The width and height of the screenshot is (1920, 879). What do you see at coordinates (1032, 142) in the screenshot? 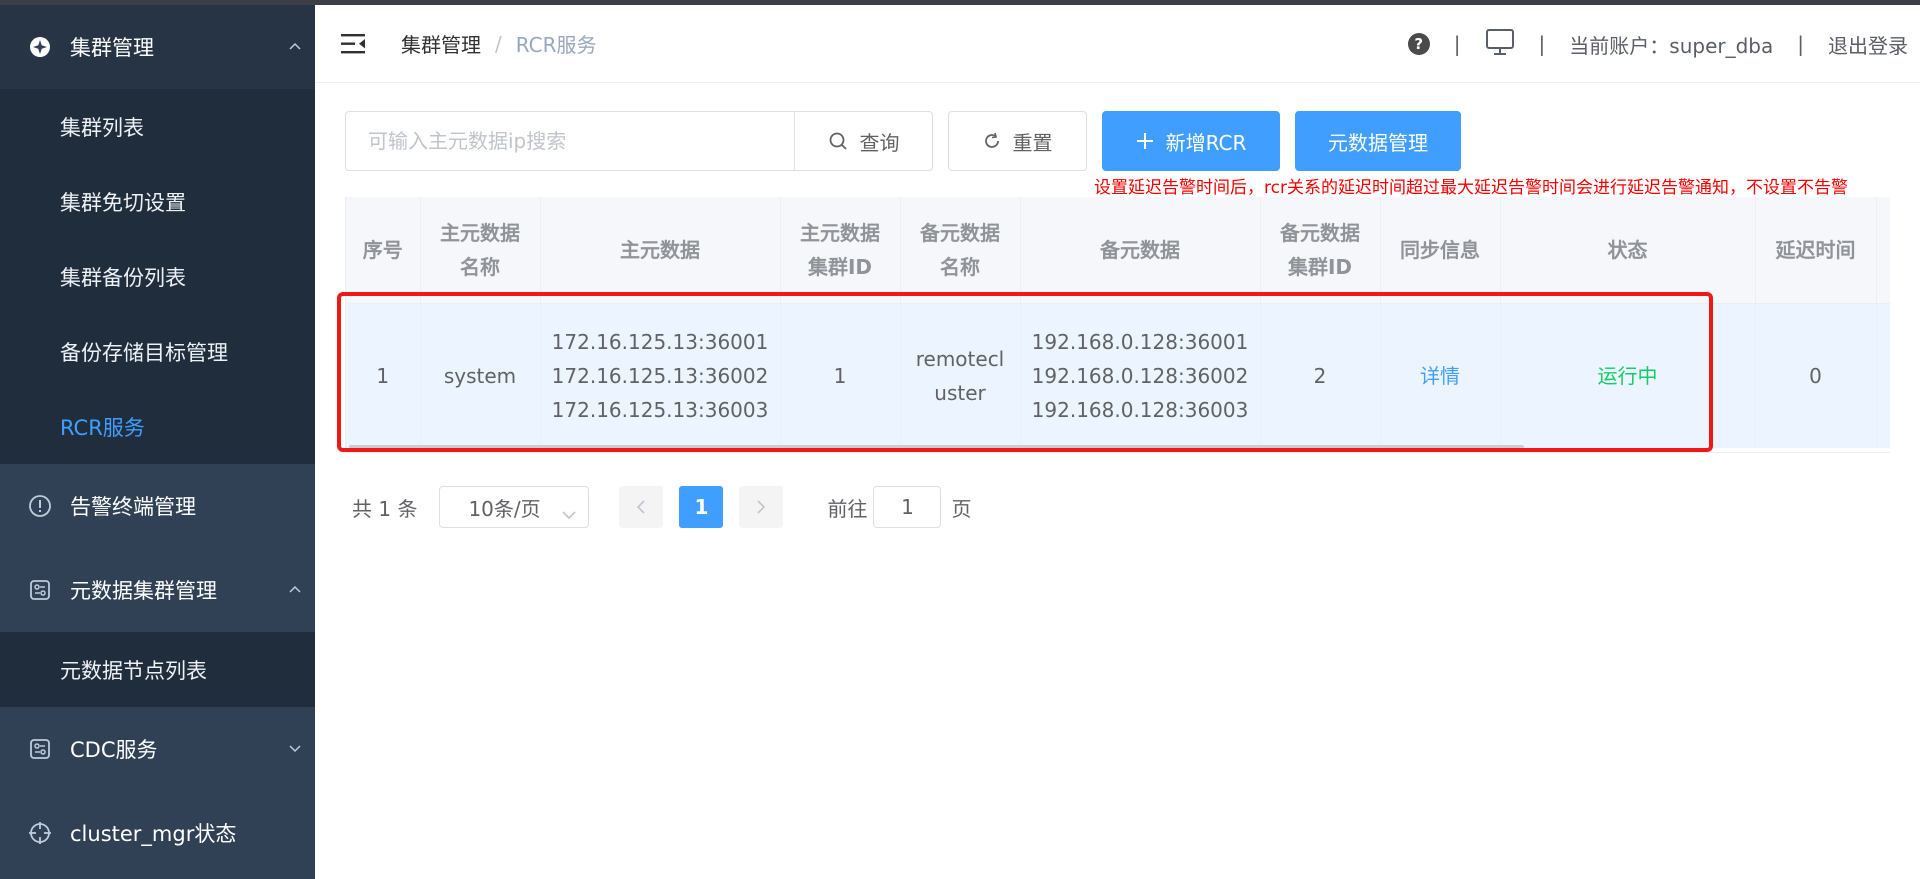
I see `reset-button-label: 重置` at bounding box center [1032, 142].